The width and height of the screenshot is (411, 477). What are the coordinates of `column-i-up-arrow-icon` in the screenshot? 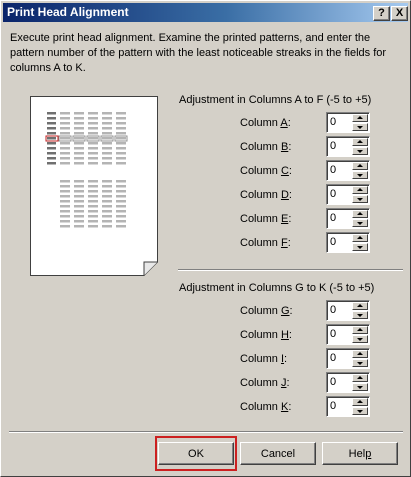 It's located at (360, 354).